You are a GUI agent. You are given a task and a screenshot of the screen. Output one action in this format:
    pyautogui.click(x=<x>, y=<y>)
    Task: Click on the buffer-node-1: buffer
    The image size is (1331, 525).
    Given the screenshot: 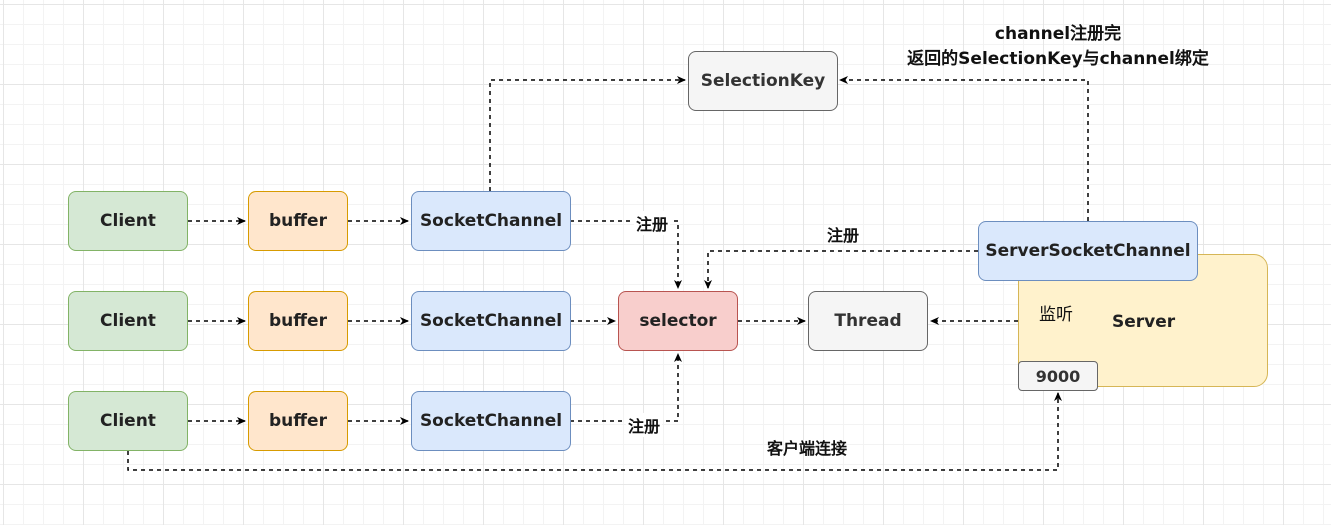 What is the action you would take?
    pyautogui.click(x=298, y=221)
    